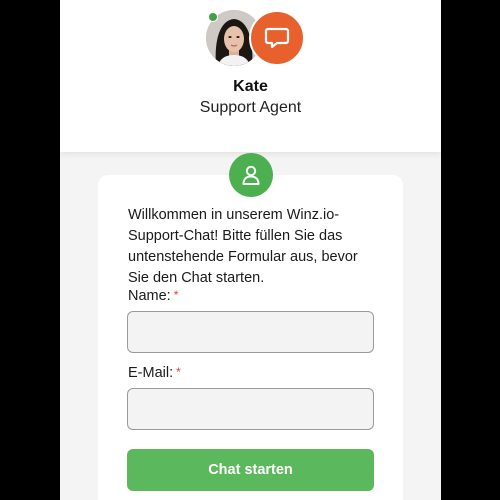  Describe the element at coordinates (149, 296) in the screenshot. I see `name-label-text: Name:` at that location.